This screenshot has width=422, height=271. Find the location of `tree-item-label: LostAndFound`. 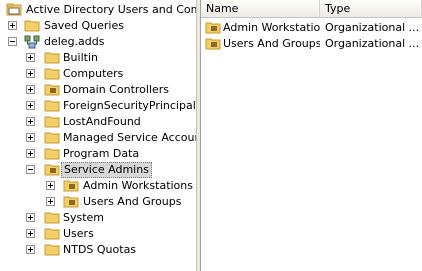

tree-item-label: LostAndFound is located at coordinates (102, 122).